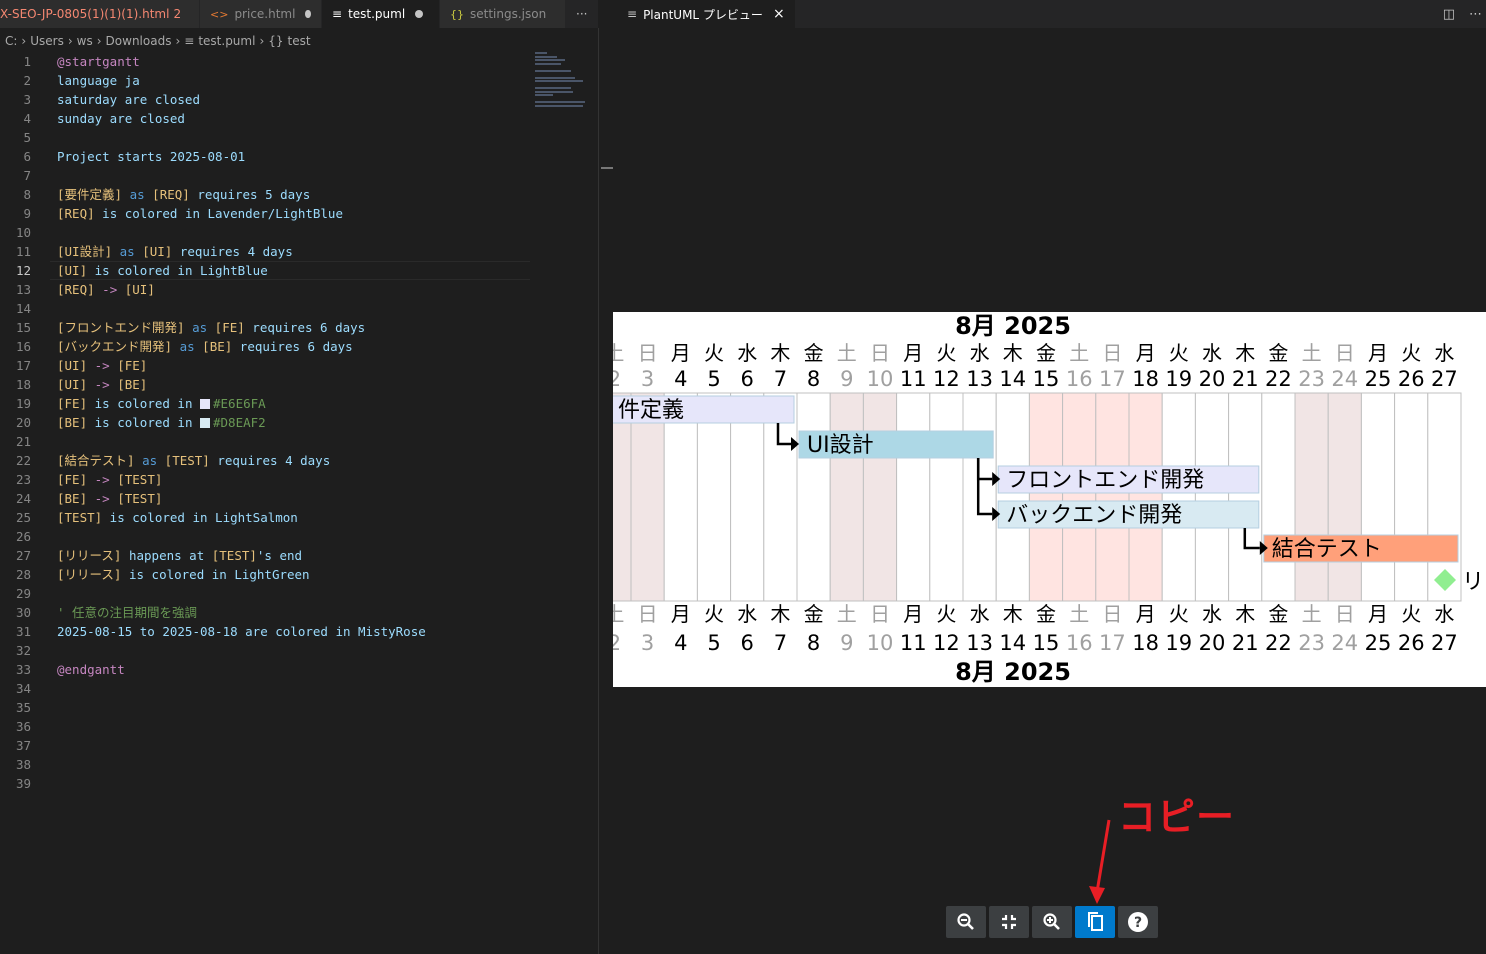 This screenshot has width=1486, height=954. I want to click on tab-html-file: X-SEO-JP-0805(1)(1)(1).html 2, so click(100, 14).